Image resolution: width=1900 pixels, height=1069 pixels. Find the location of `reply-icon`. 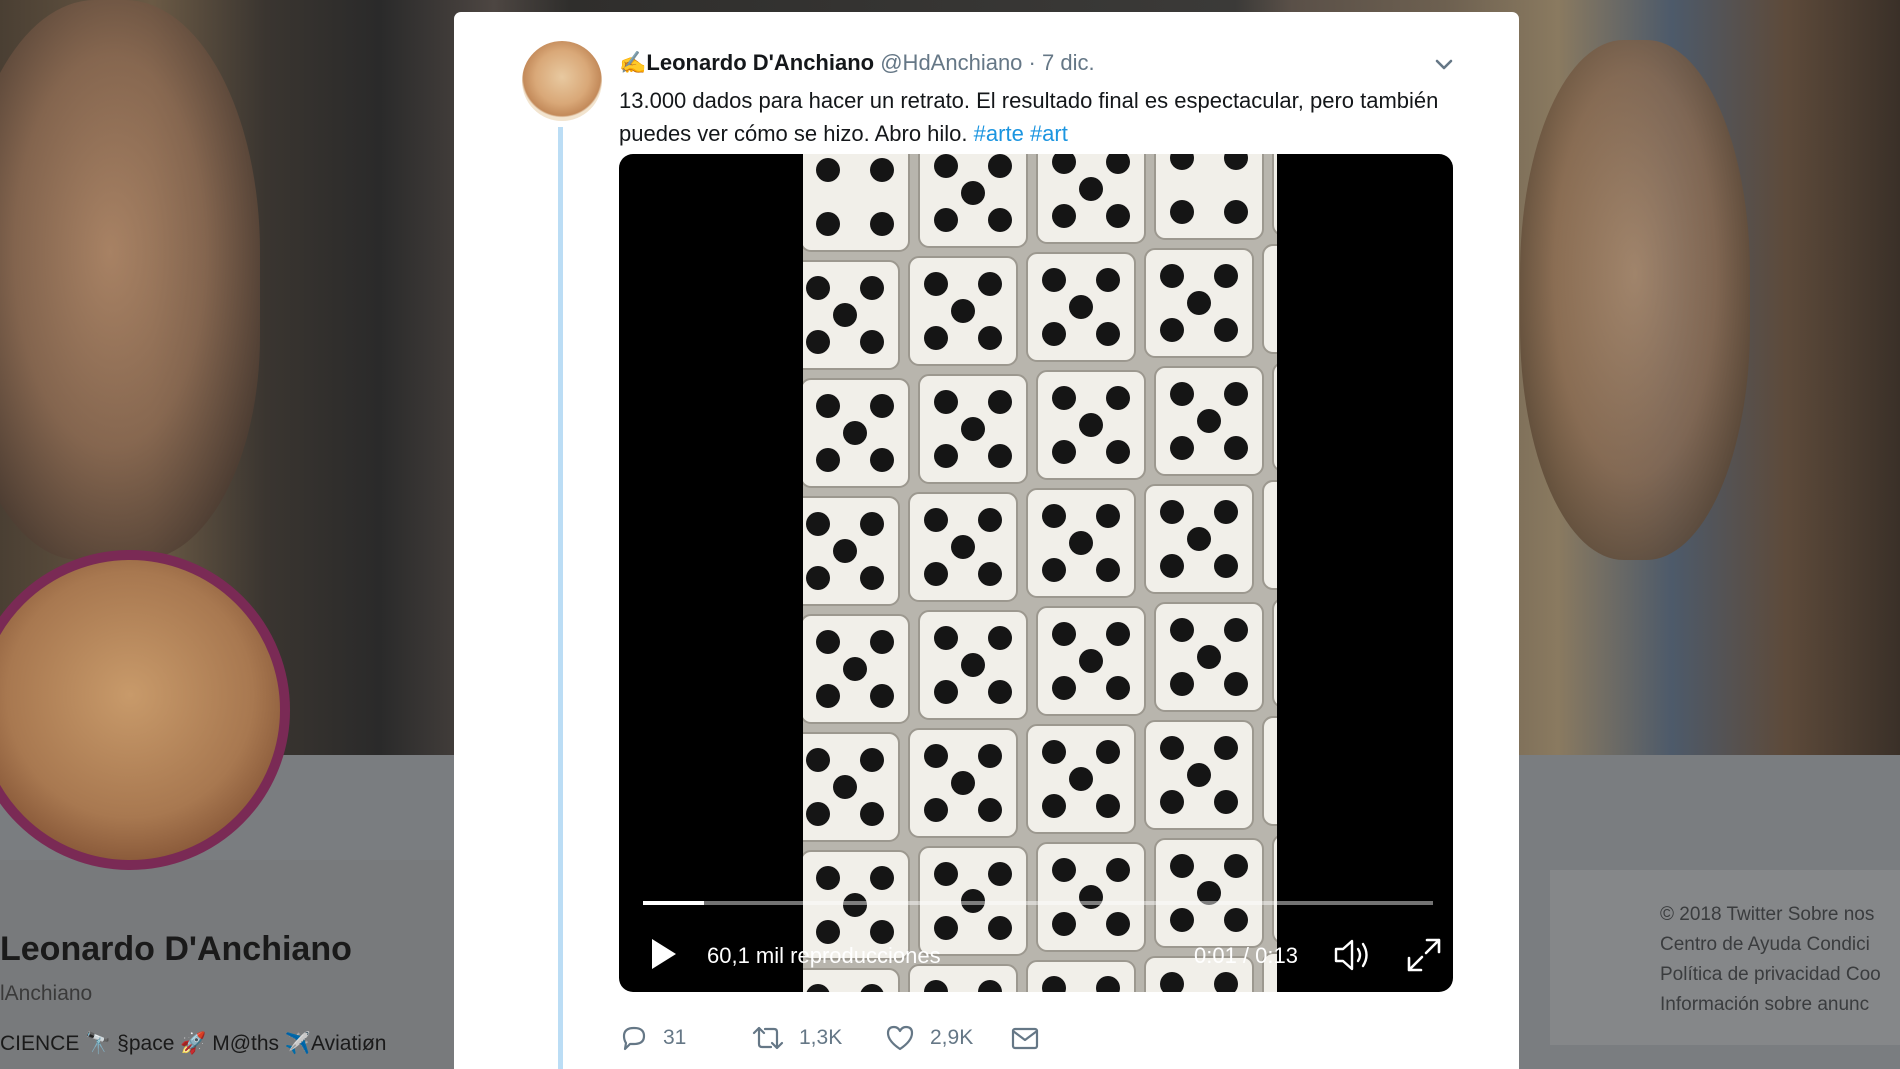

reply-icon is located at coordinates (634, 1038).